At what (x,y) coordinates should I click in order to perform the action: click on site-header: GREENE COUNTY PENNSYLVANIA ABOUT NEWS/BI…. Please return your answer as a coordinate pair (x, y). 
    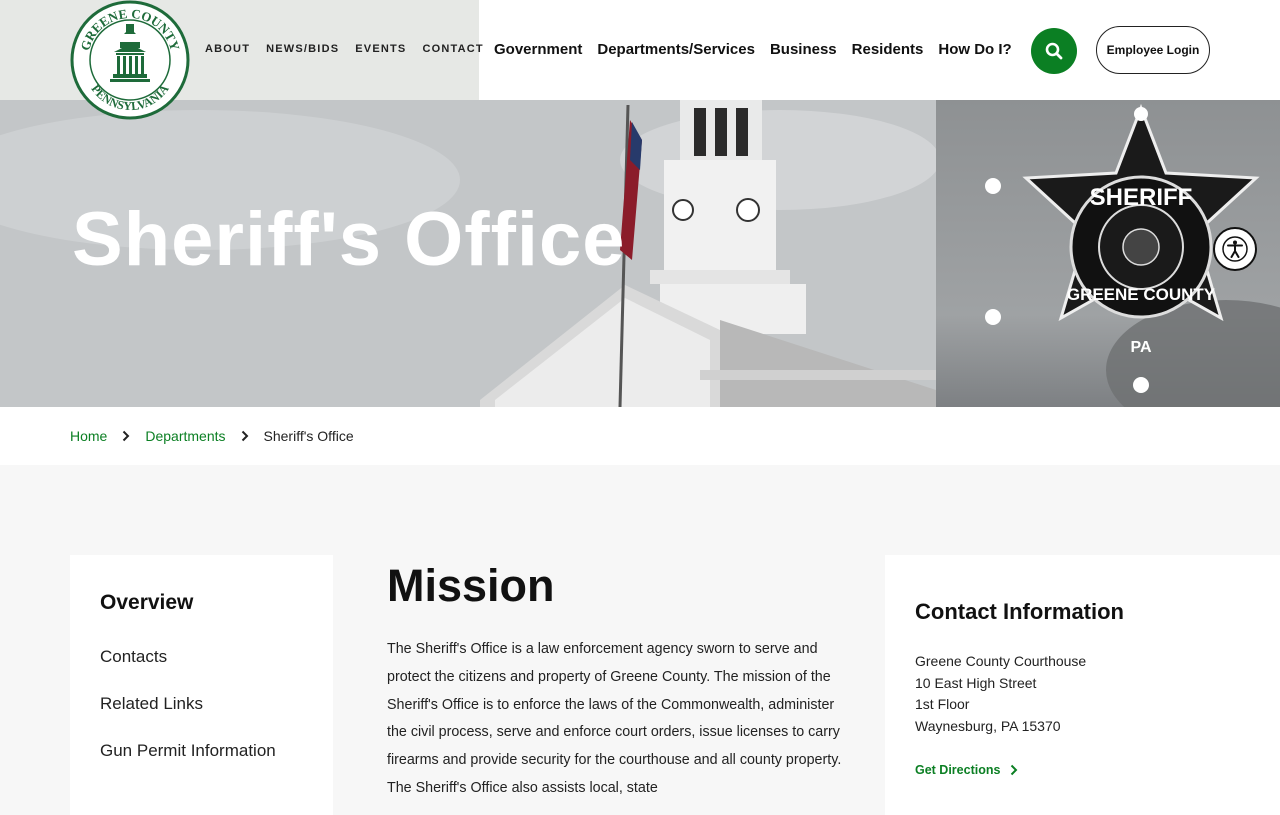
    Looking at the image, I should click on (640, 60).